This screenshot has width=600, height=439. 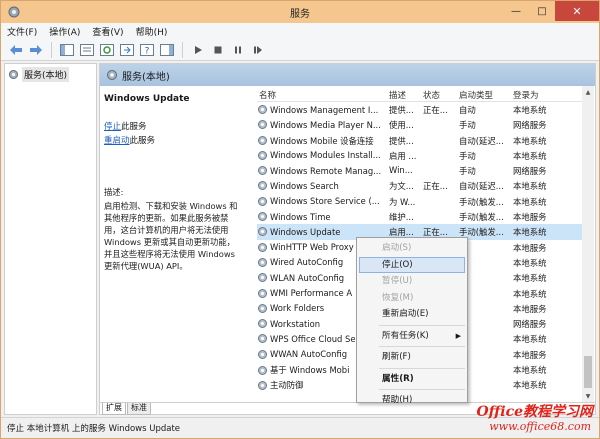 What do you see at coordinates (300, 12) in the screenshot?
I see `title-bar: 服务 — □ ✕` at bounding box center [300, 12].